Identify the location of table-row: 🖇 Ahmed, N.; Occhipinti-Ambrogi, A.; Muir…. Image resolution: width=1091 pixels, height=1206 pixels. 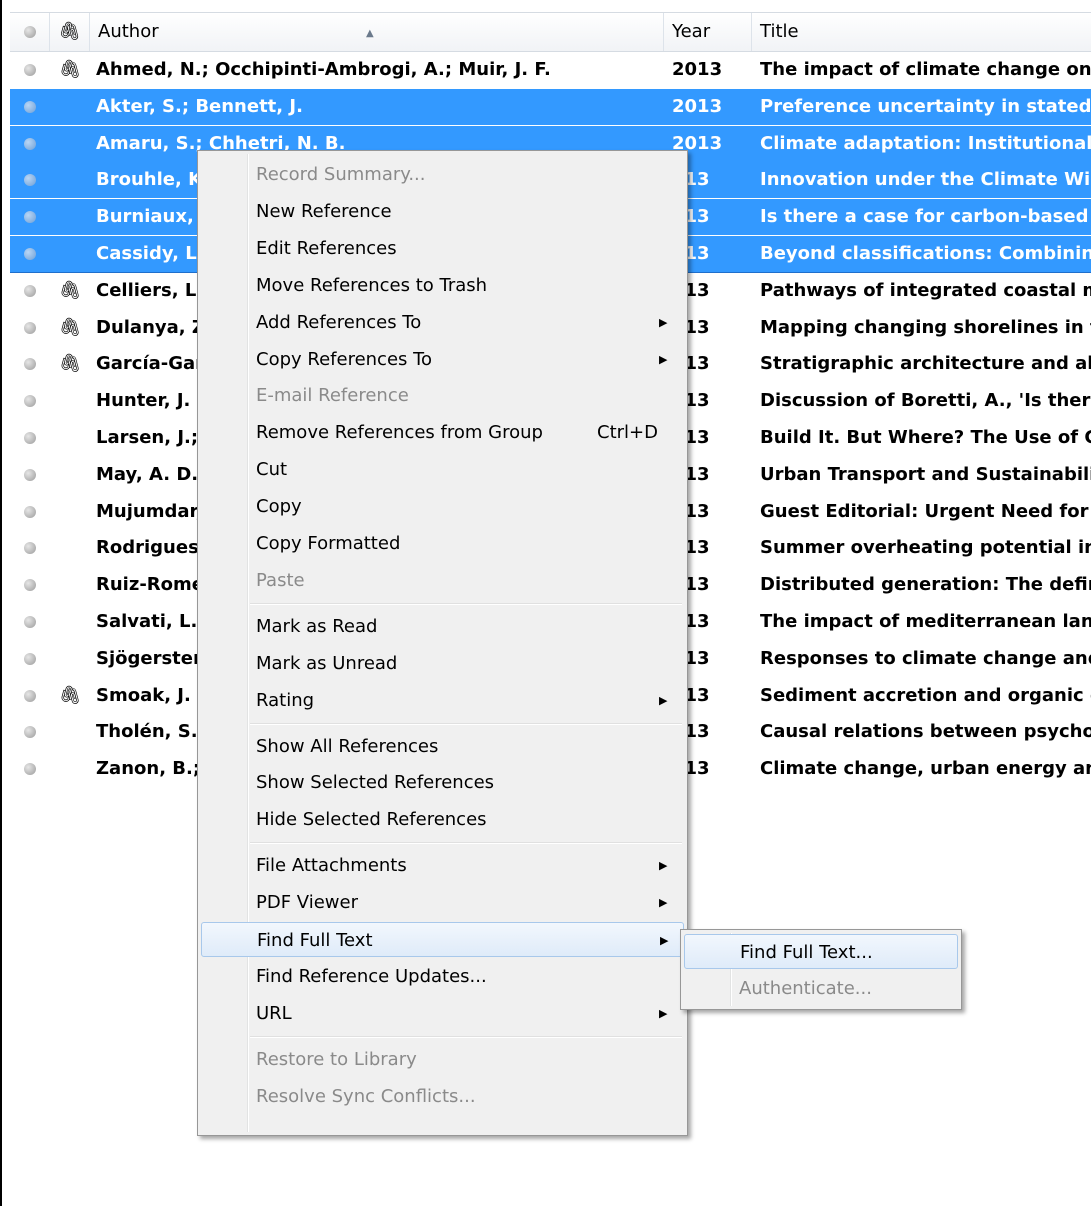
(550, 70).